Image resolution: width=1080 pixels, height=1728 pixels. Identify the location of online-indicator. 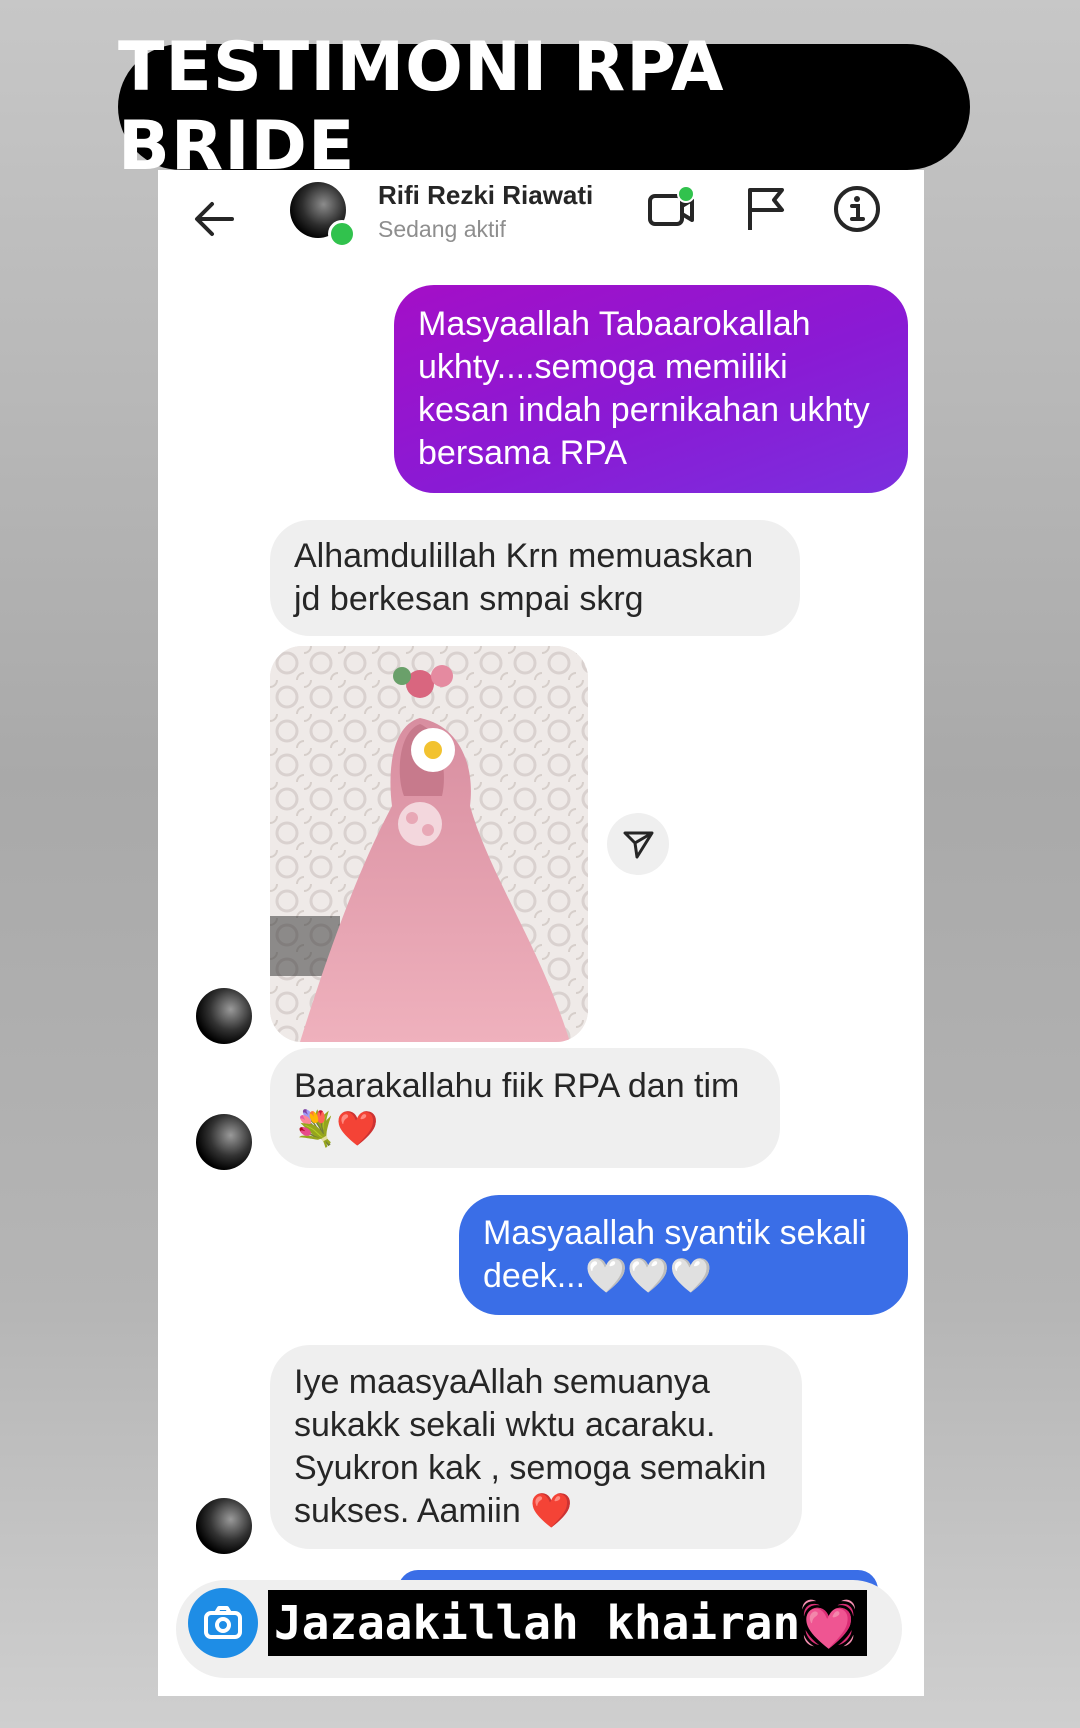
(342, 234).